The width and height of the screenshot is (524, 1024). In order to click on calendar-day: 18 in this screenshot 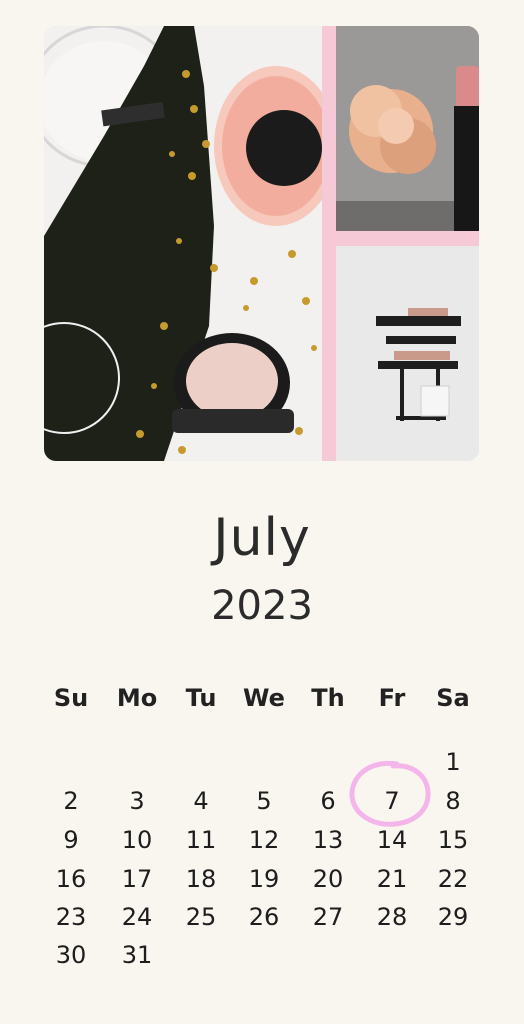, I will do `click(201, 879)`.